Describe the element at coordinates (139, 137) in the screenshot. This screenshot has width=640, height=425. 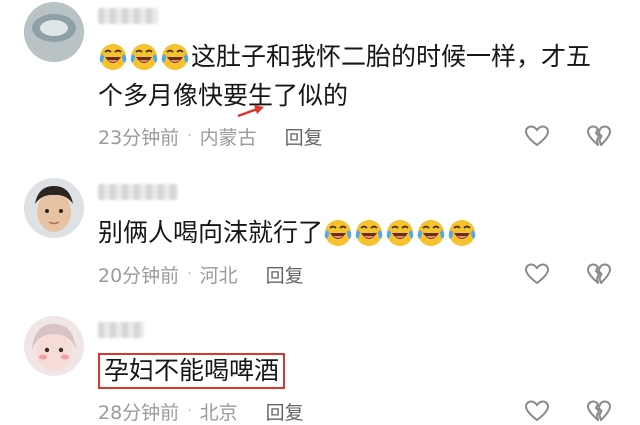
I see `timestamp: 23分钟前` at that location.